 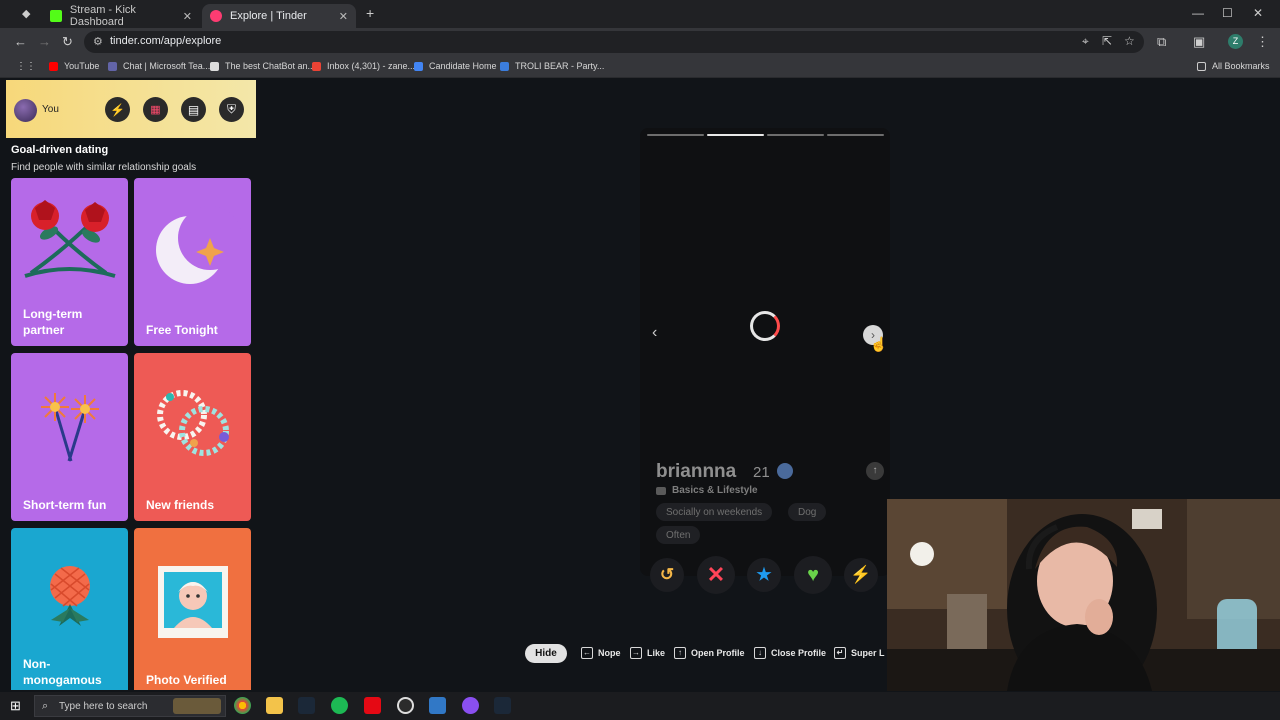 What do you see at coordinates (614, 42) in the screenshot?
I see `address-bar: ⚙ tinder.com/app/explore ⌖ ⇱ ☆` at bounding box center [614, 42].